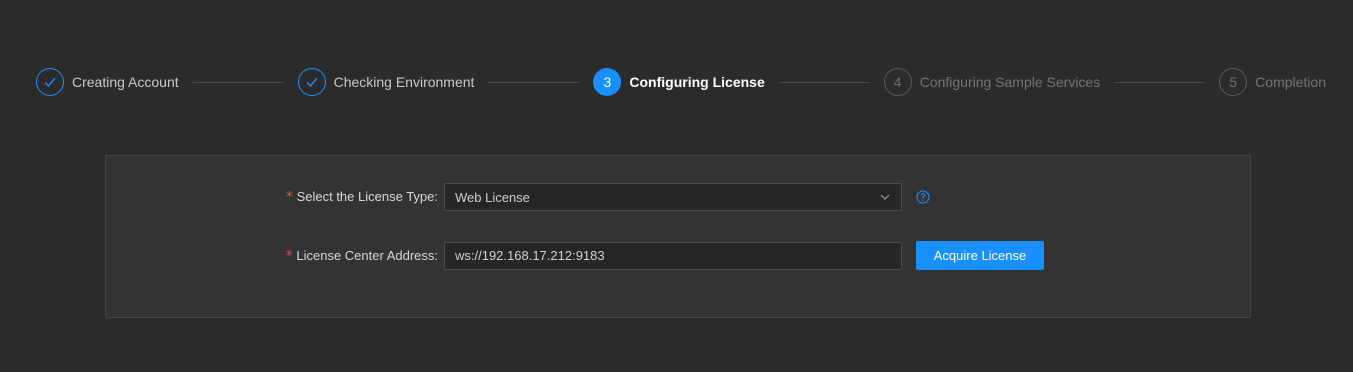 The image size is (1353, 372). What do you see at coordinates (125, 82) in the screenshot?
I see `step-label: Creating Account` at bounding box center [125, 82].